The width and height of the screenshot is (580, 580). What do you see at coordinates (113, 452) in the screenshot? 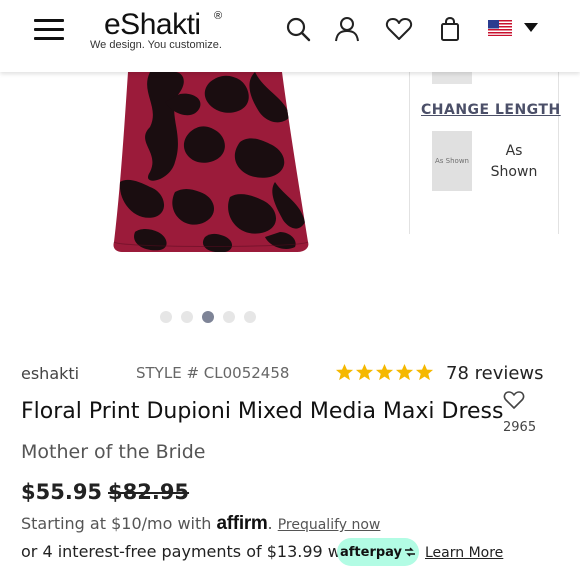
I see `category-link: Mother of the Bride` at bounding box center [113, 452].